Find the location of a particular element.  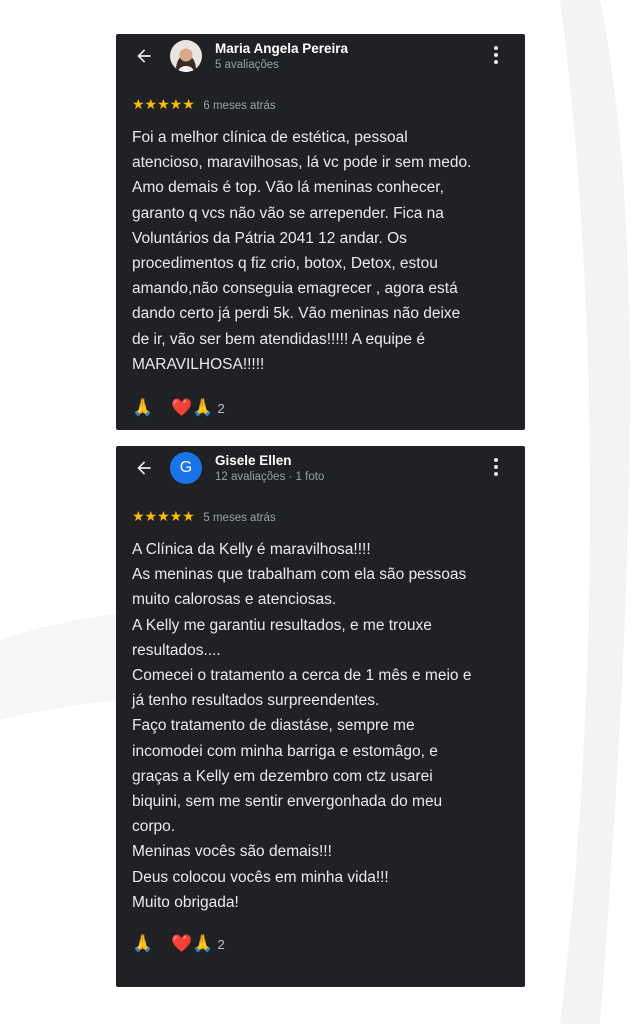

avatar: G is located at coordinates (186, 468).